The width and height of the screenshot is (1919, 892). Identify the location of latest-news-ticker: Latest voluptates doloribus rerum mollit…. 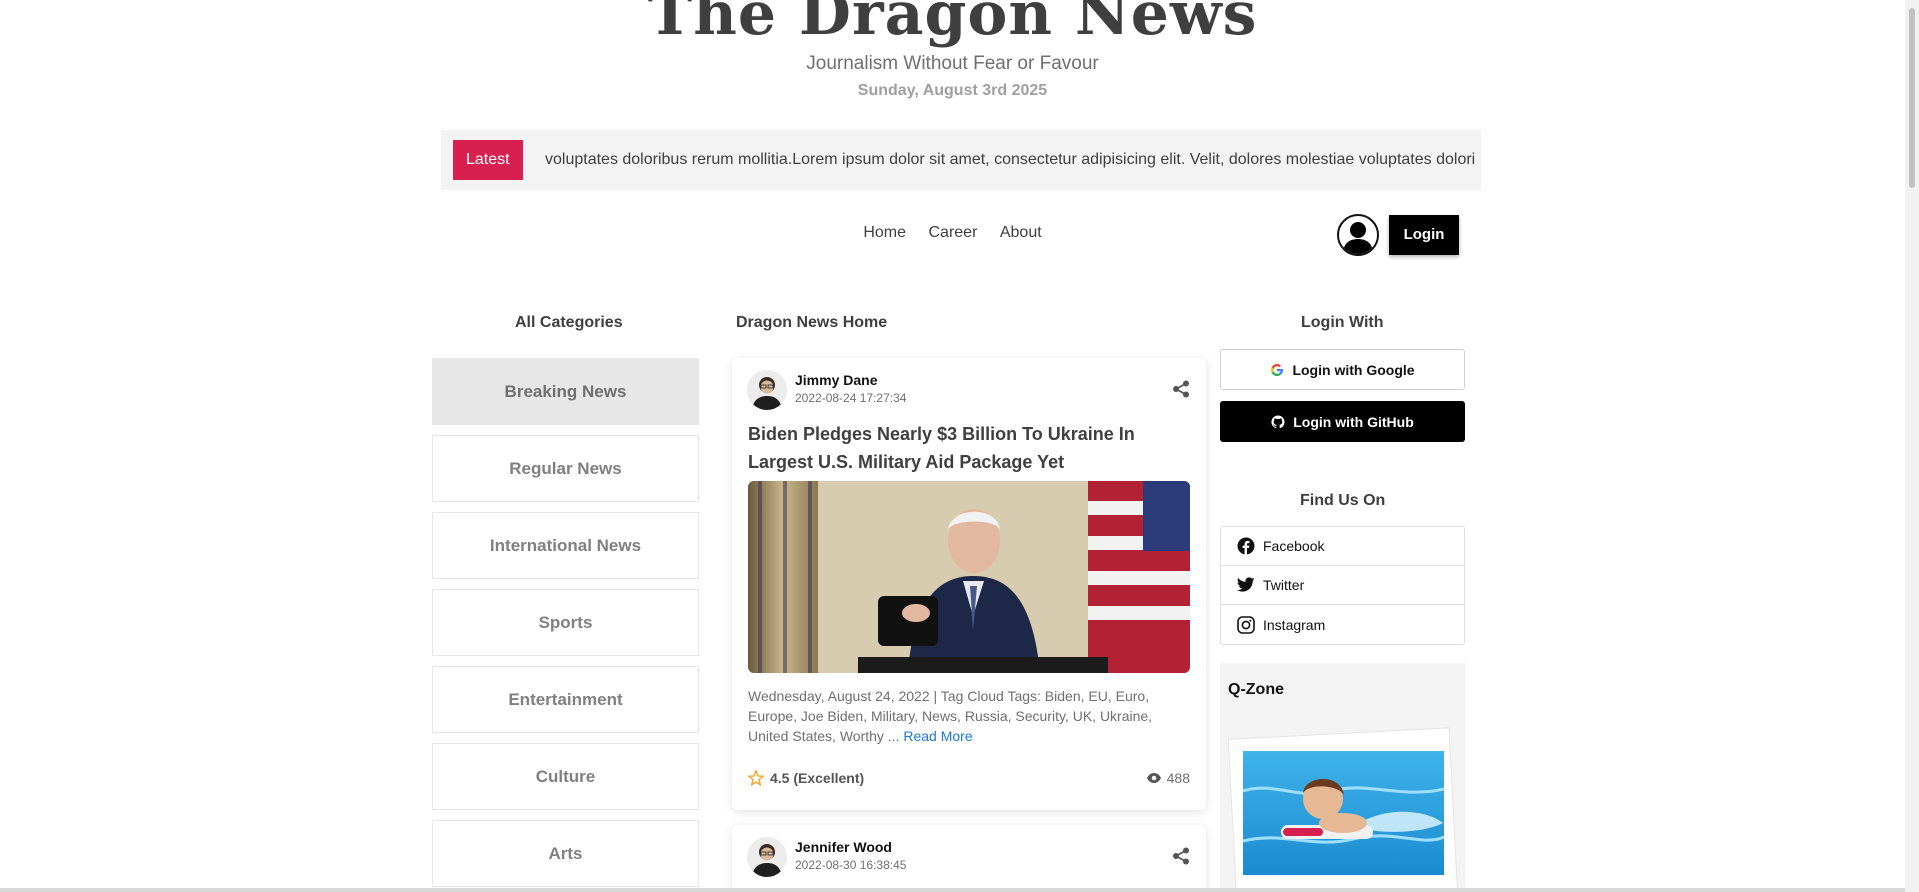
(961, 160).